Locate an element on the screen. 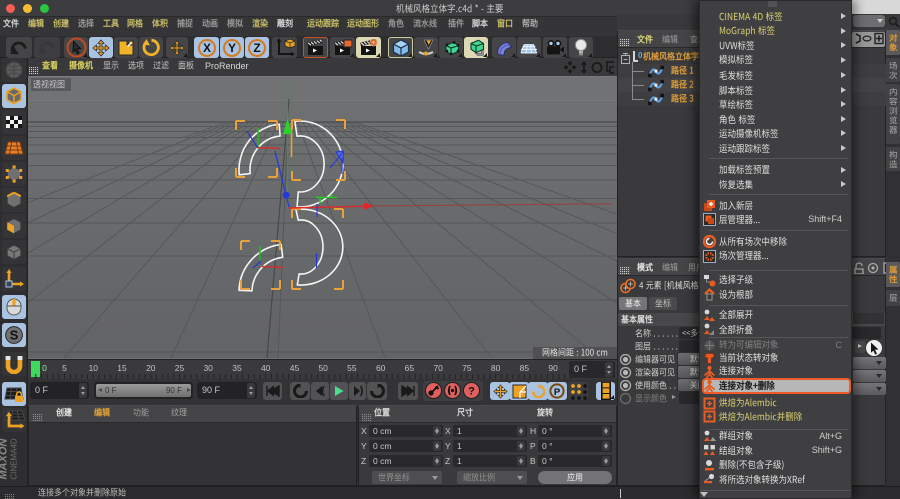 This screenshot has height=499, width=900. svg-text: Y is located at coordinates (232, 48).